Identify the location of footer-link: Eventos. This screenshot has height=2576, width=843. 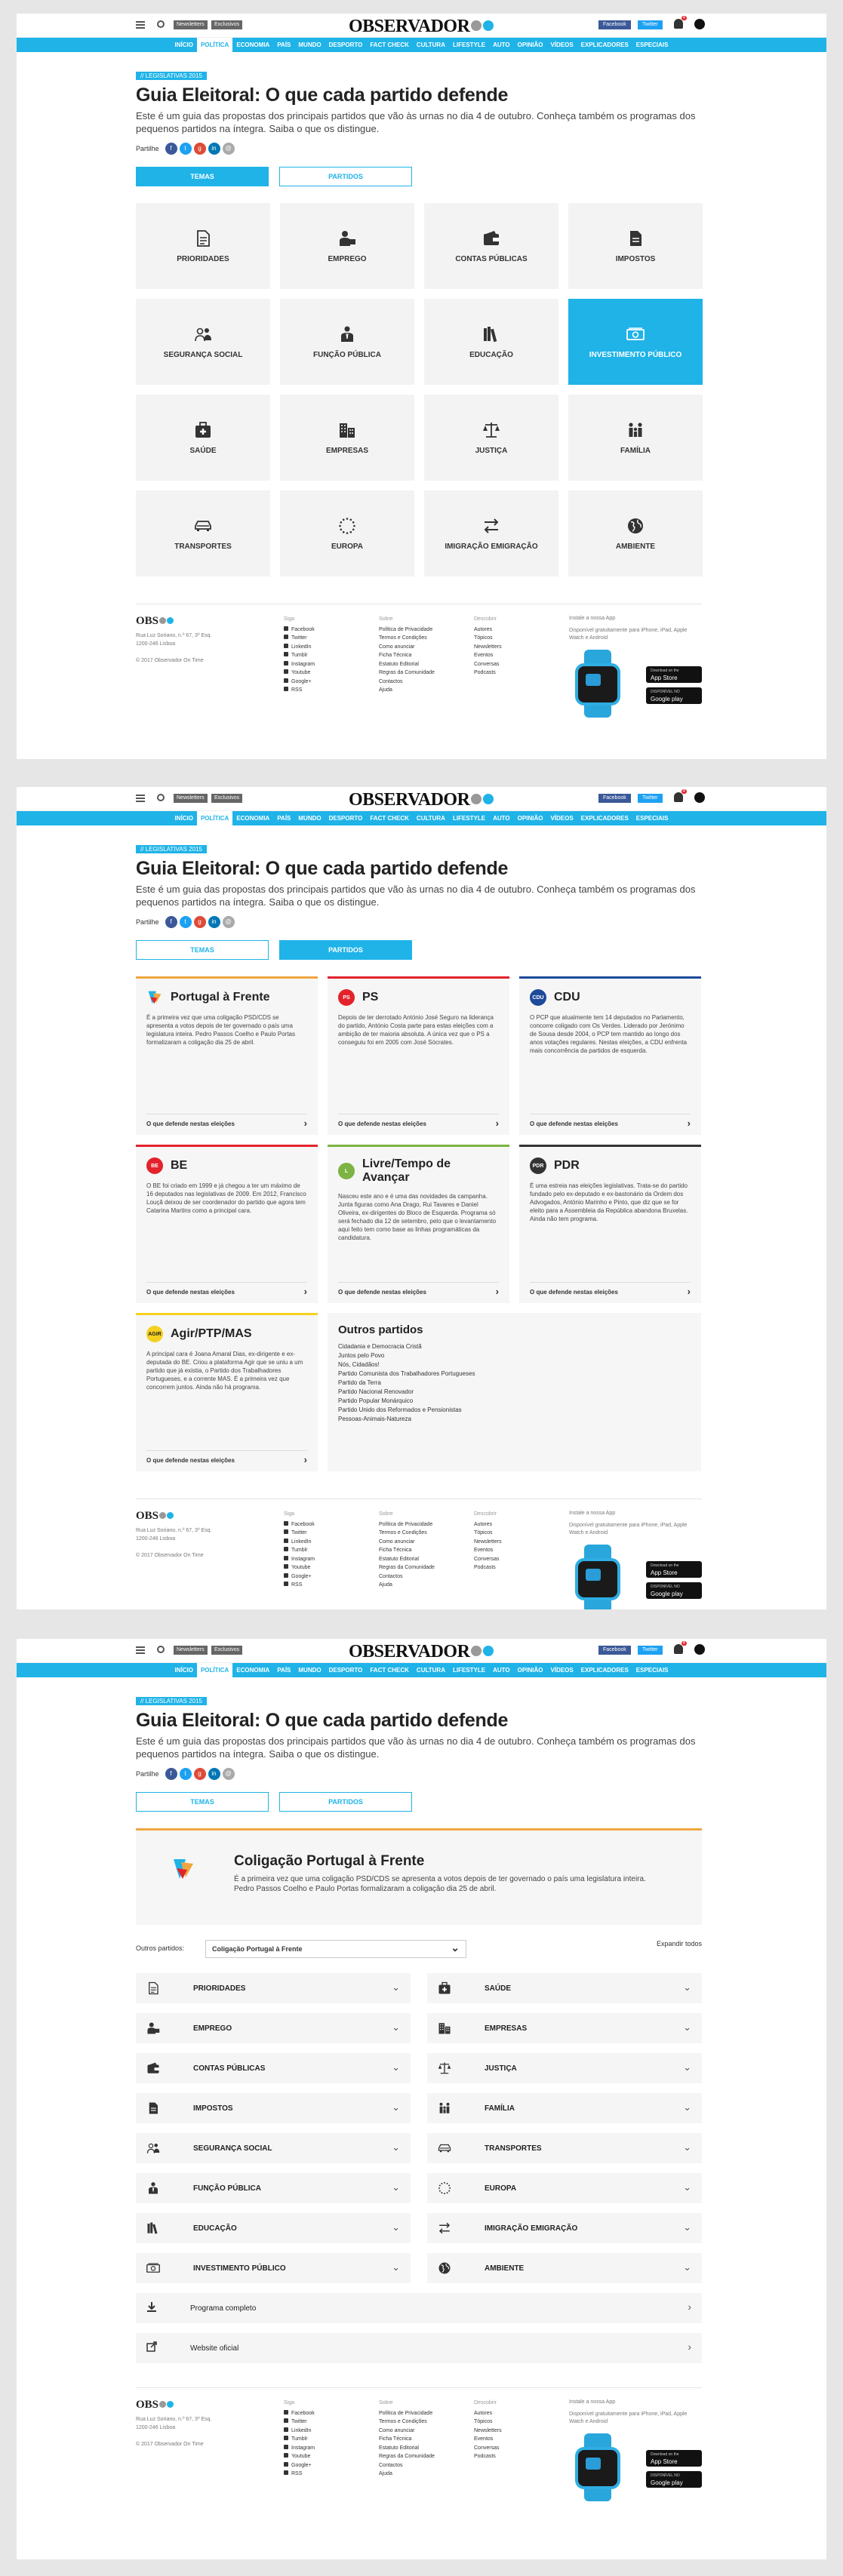
(488, 2439).